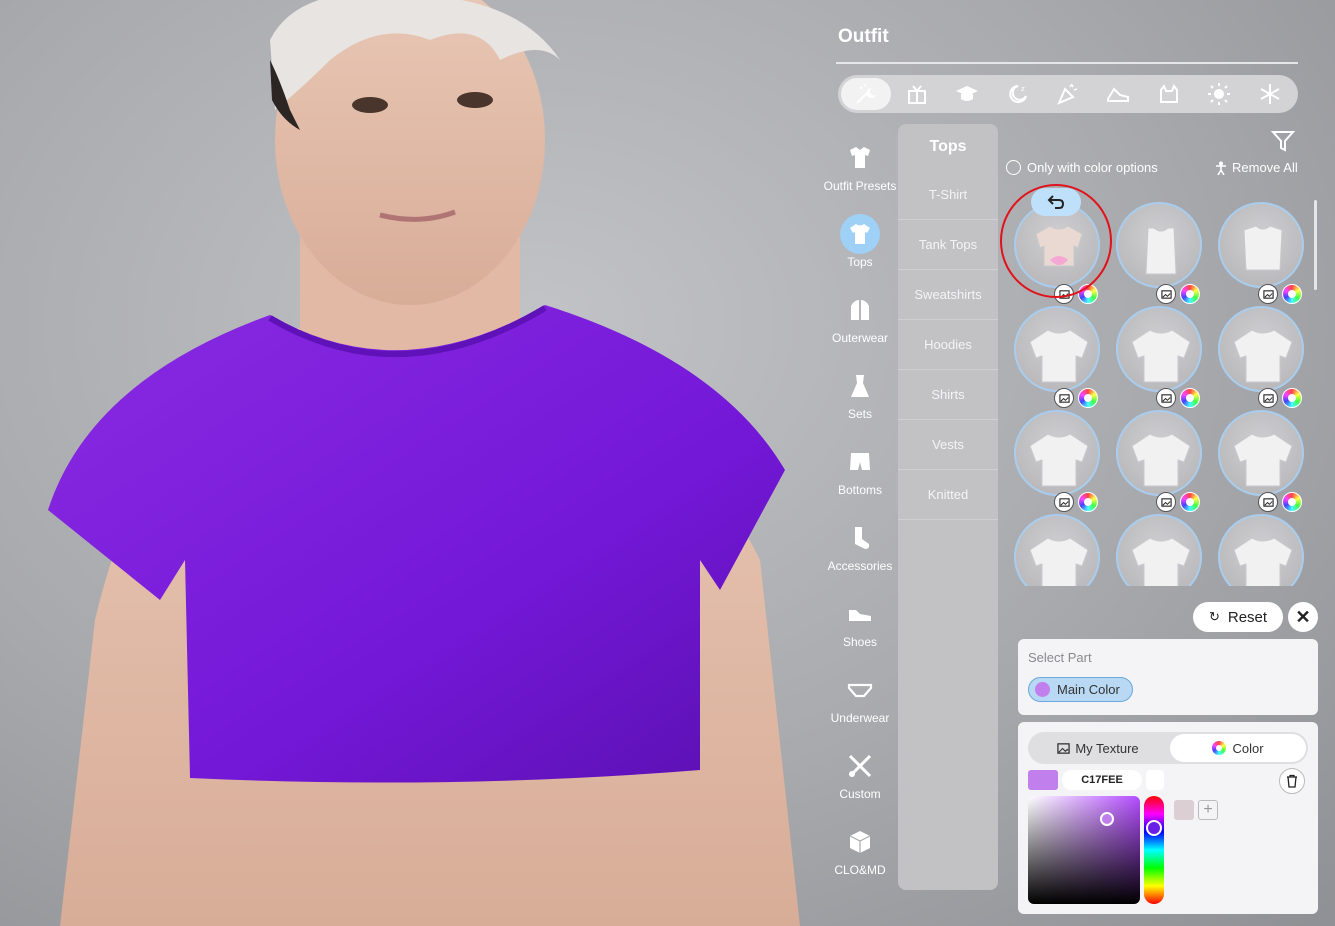 The height and width of the screenshot is (926, 1335). I want to click on remove-all-button: Remove All, so click(1256, 167).